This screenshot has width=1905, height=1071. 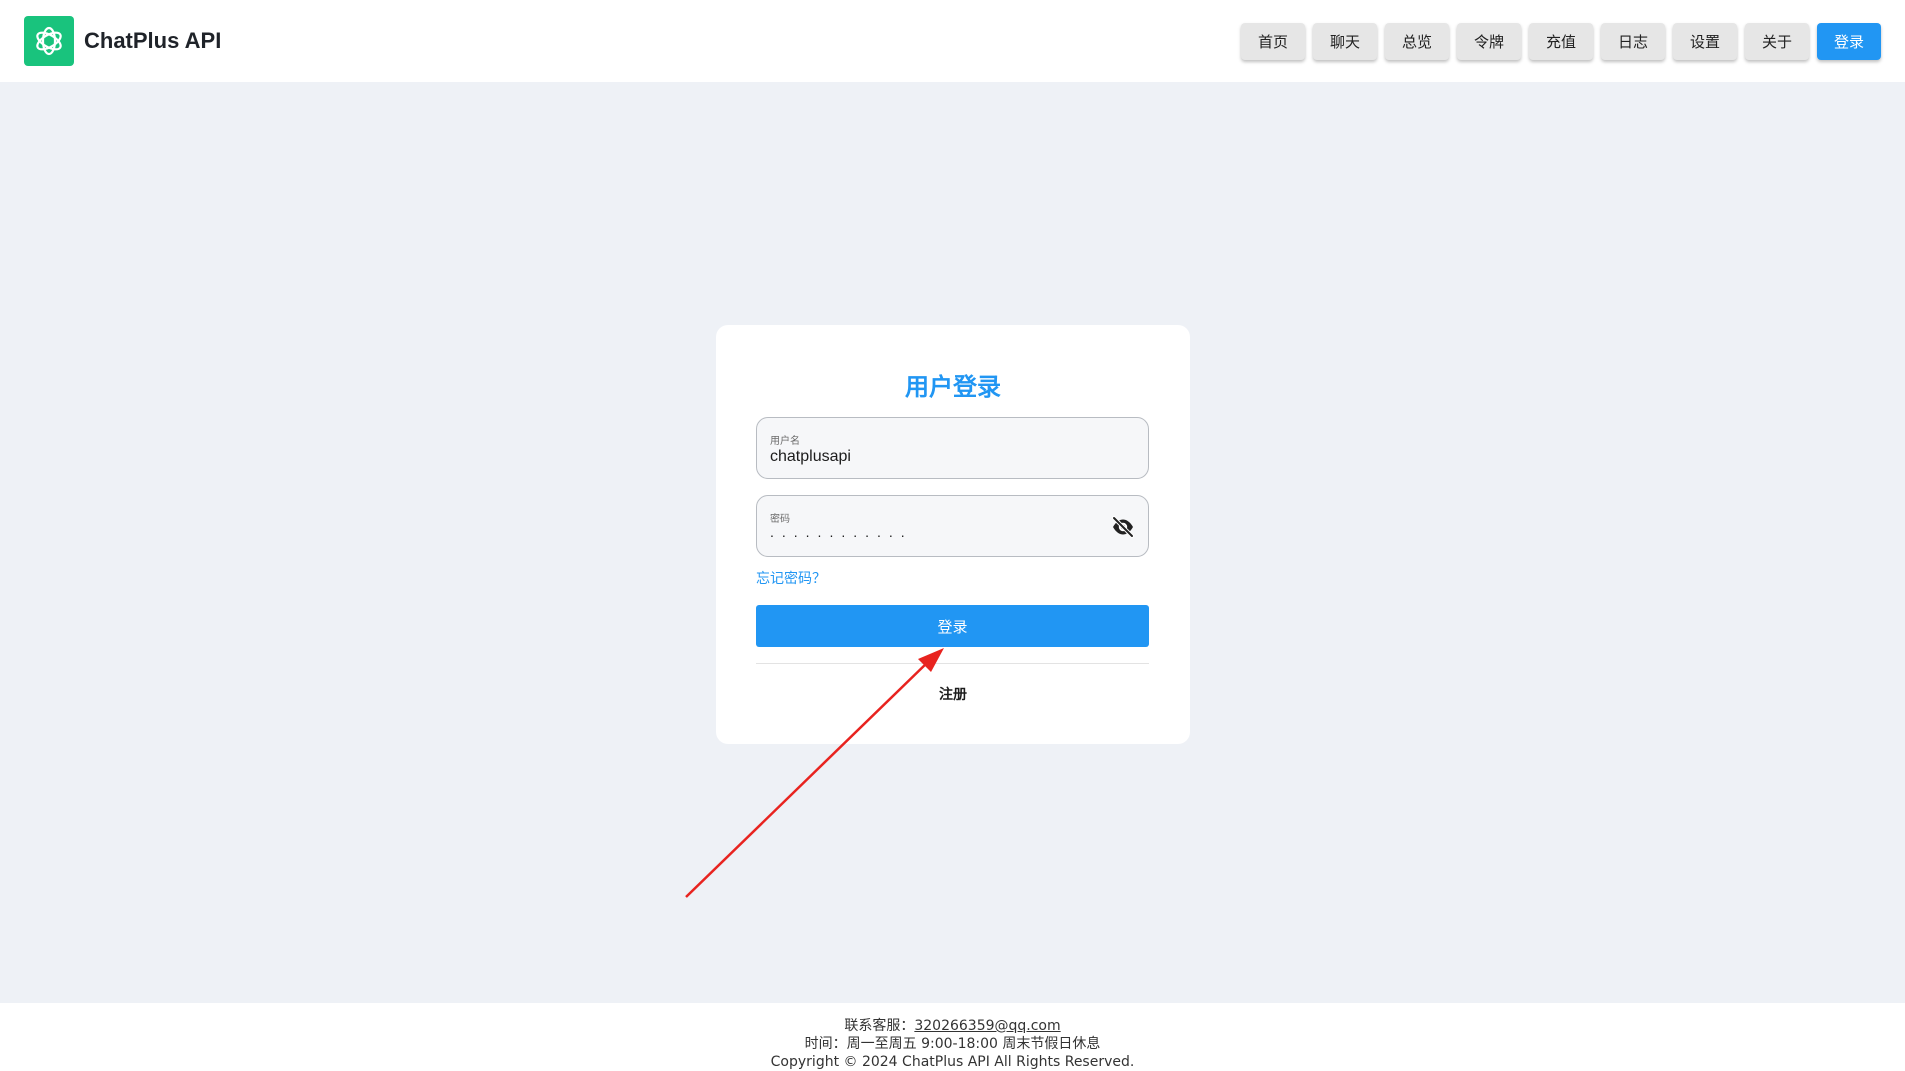 I want to click on top-nav: 首页 聊天 总览 令牌 充值 日志 设置 关于 登录, so click(x=1561, y=41).